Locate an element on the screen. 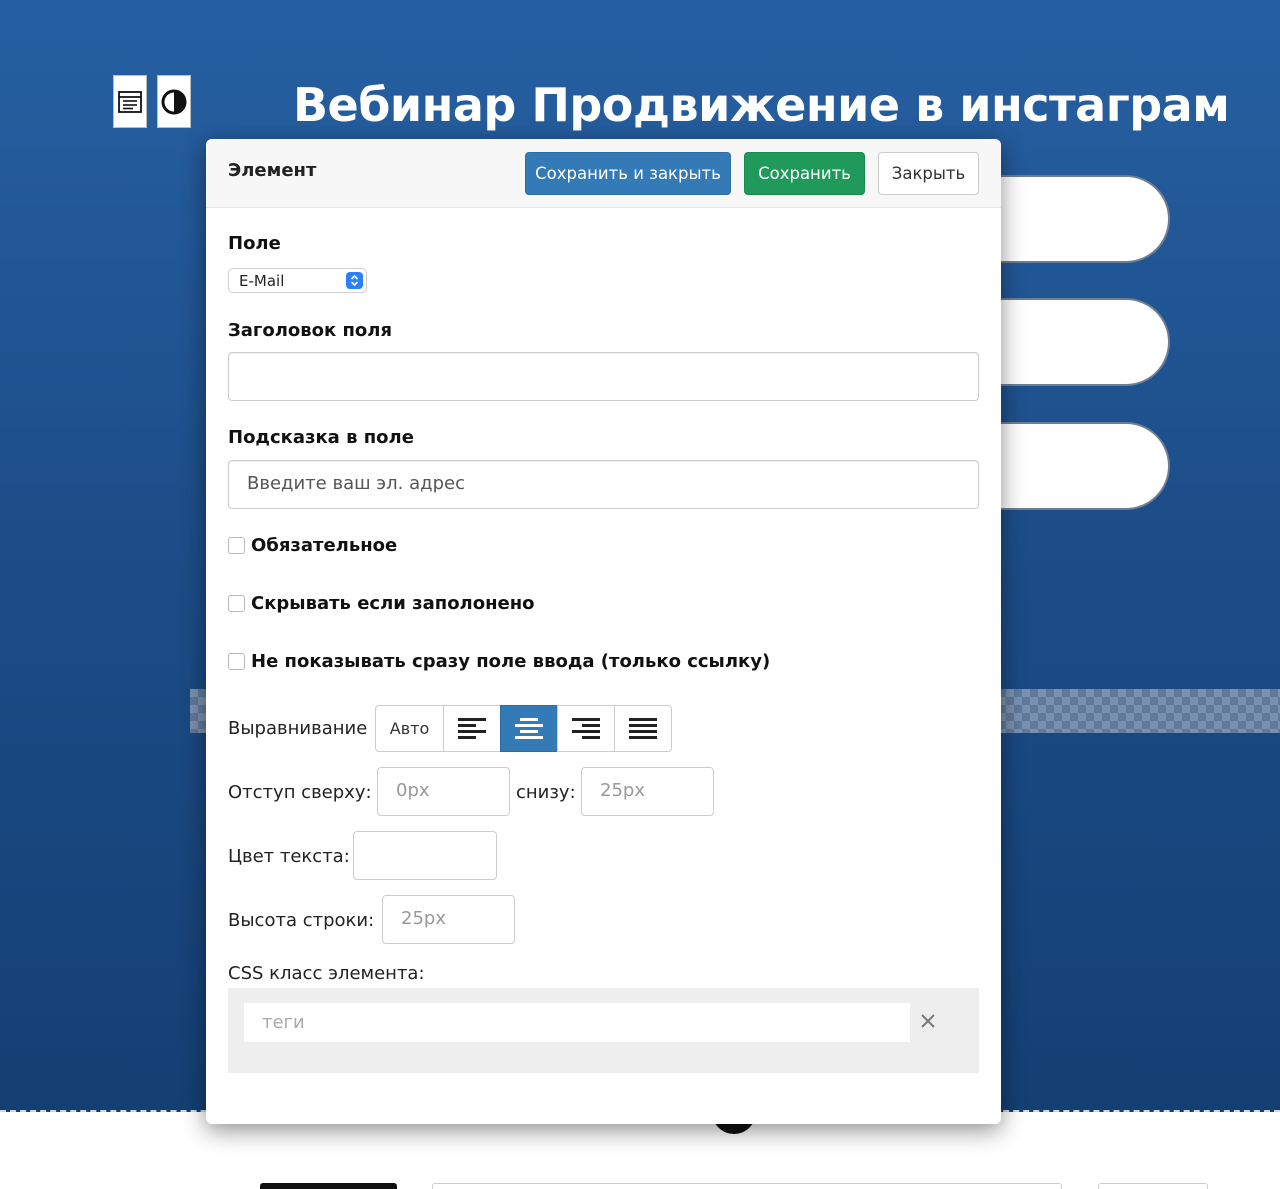 Image resolution: width=1280 pixels, height=1189 pixels. contrast-icon is located at coordinates (174, 101).